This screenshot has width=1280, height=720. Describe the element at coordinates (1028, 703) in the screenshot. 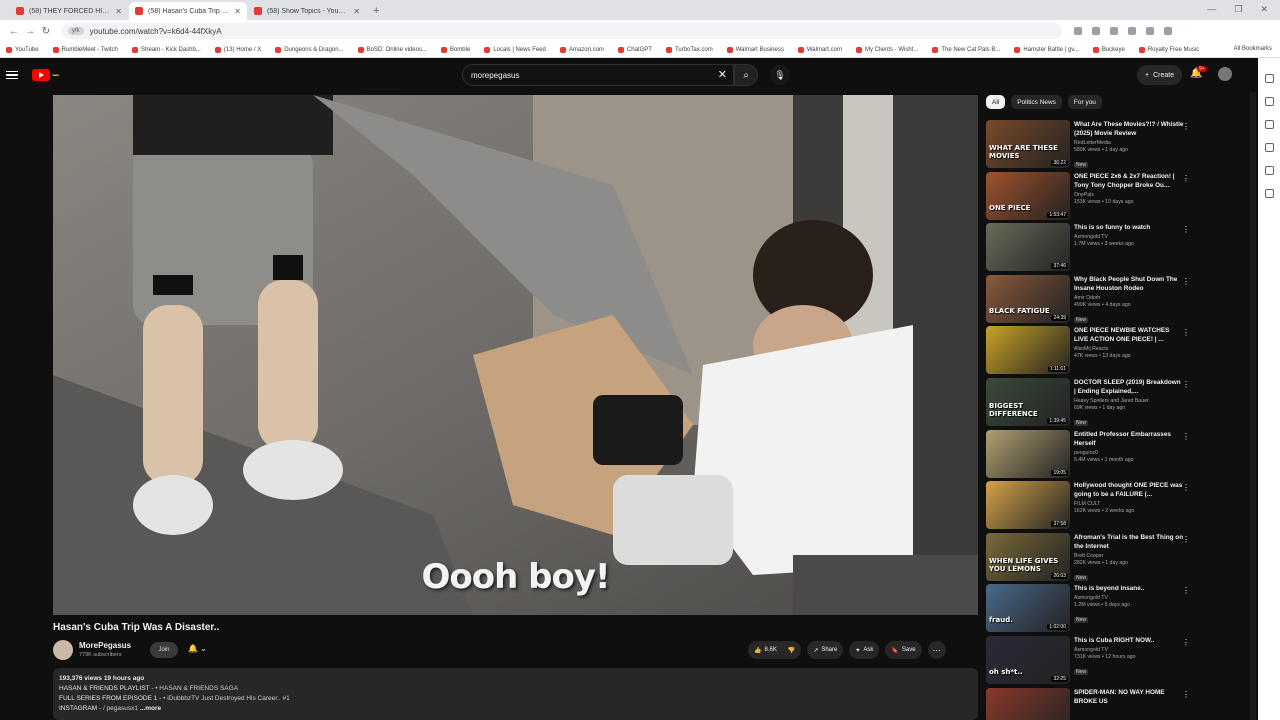

I see `recommendation-thumbnail` at that location.